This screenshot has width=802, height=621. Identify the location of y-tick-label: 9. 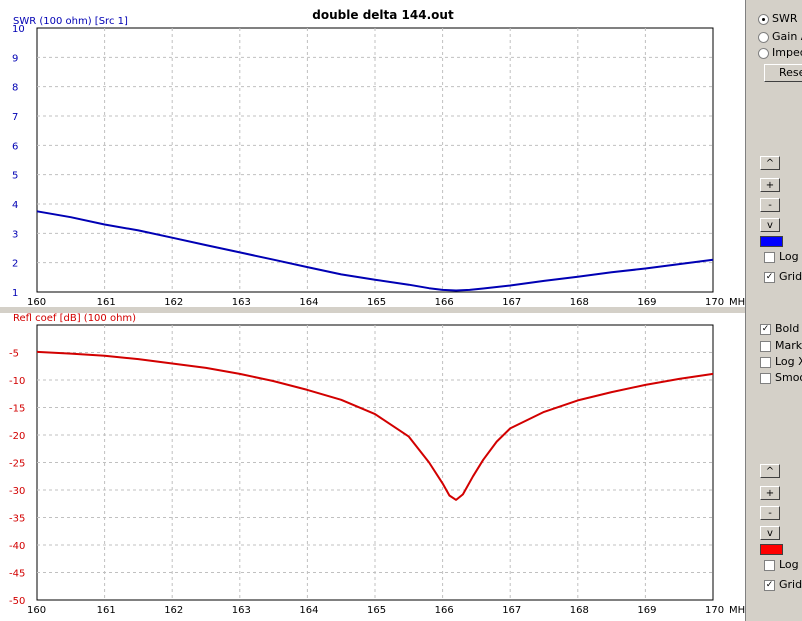
(15, 58).